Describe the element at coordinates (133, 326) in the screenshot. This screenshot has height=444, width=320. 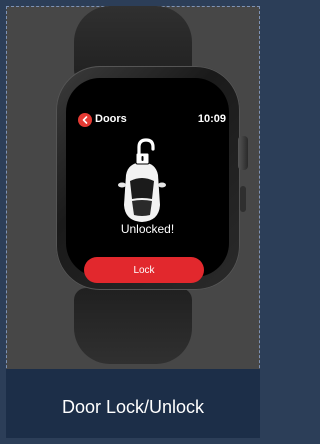
I see `watch-band-bottom` at that location.